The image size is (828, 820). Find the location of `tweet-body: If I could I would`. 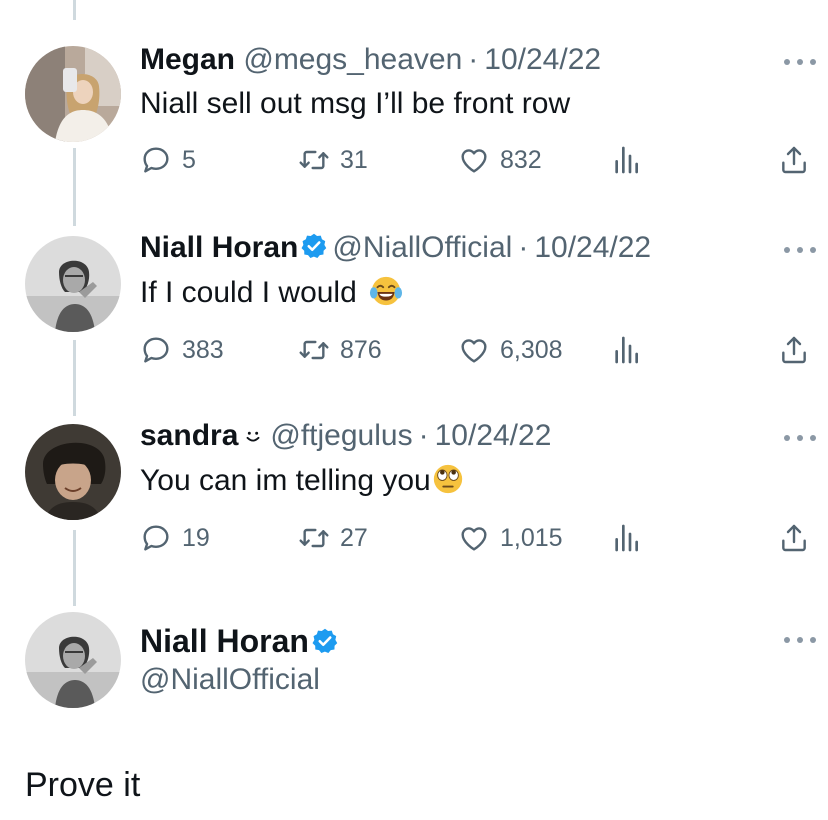

tweet-body: If I could I would is located at coordinates (248, 292).